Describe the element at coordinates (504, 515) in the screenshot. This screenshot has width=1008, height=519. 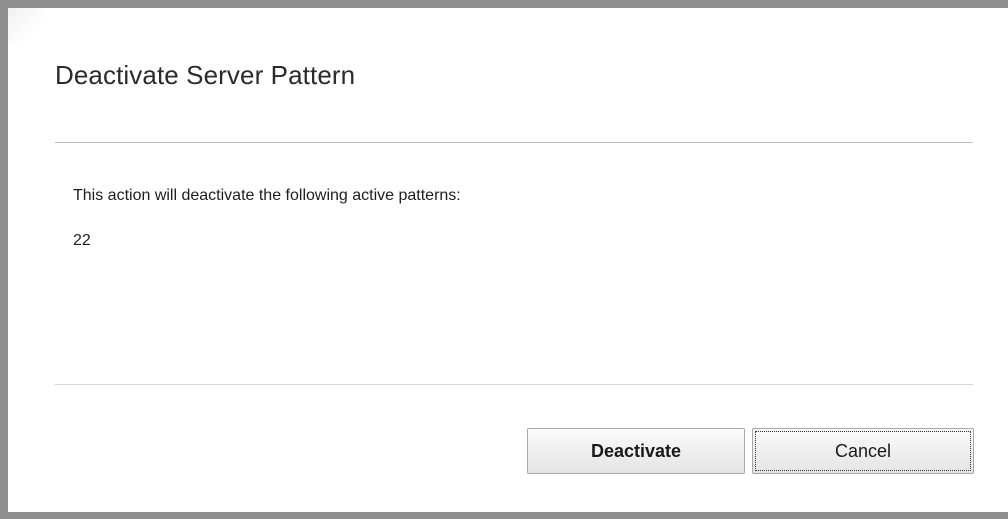
I see `dialog-border-bottom` at that location.